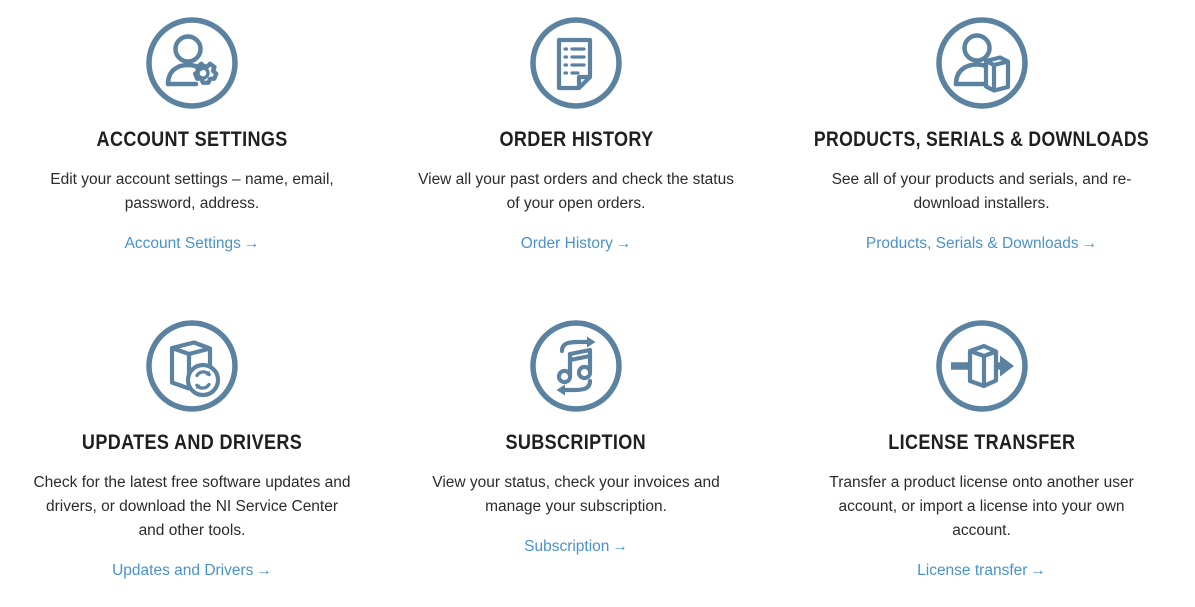 The height and width of the screenshot is (607, 1195). What do you see at coordinates (982, 63) in the screenshot?
I see `user-product-box-icon` at bounding box center [982, 63].